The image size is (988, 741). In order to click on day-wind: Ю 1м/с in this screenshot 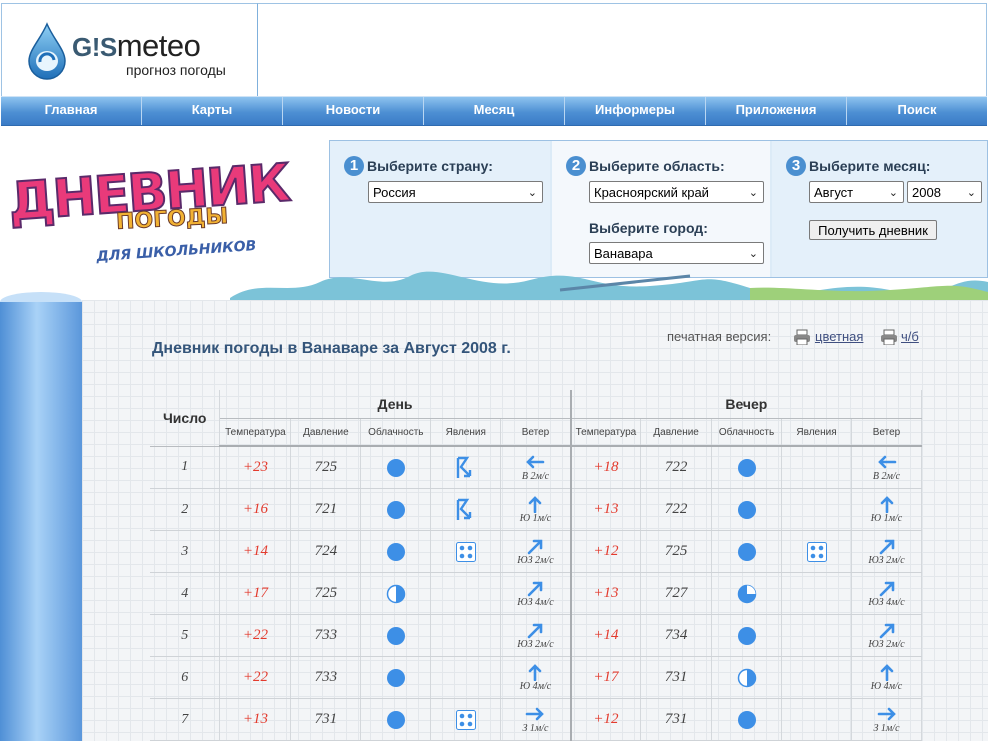, I will do `click(536, 509)`.